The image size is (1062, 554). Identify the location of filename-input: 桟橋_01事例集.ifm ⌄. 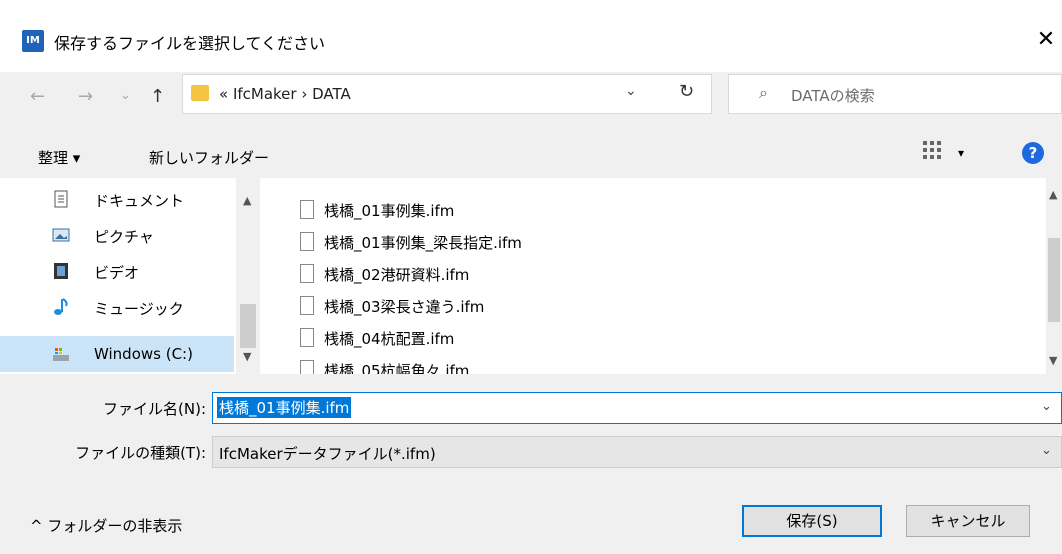
(637, 408).